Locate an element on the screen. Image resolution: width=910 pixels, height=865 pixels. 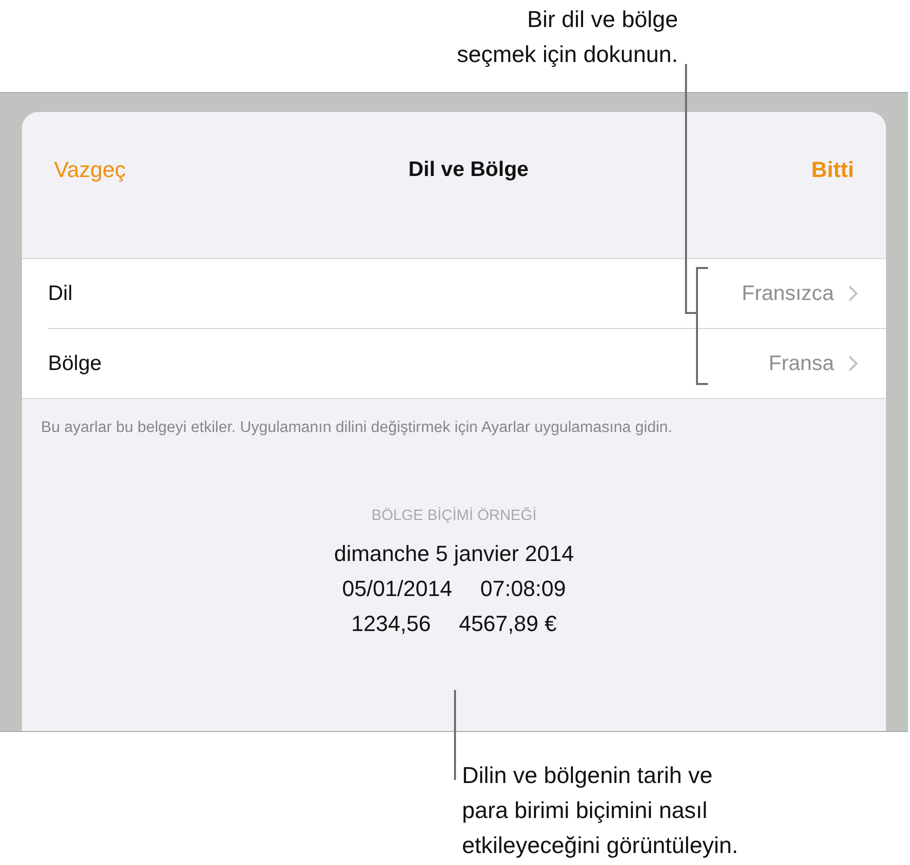
settings-row: Bölge Fransa is located at coordinates (467, 363).